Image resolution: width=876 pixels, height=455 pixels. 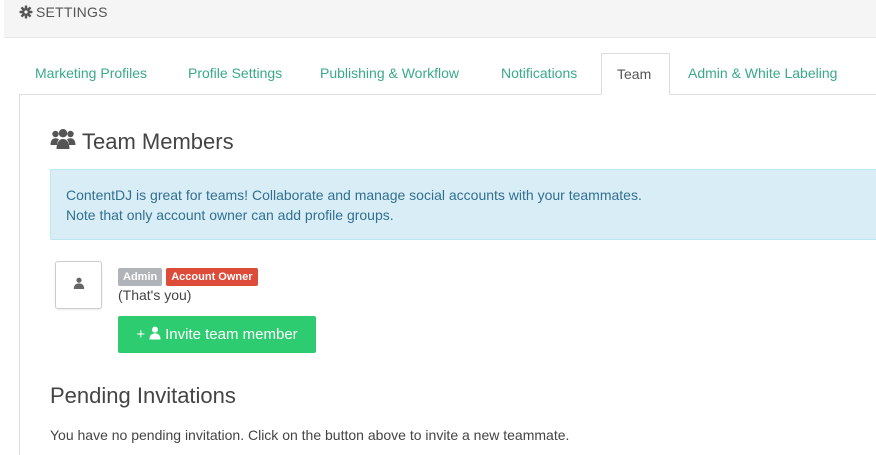 I want to click on plus-sign: +, so click(x=141, y=334).